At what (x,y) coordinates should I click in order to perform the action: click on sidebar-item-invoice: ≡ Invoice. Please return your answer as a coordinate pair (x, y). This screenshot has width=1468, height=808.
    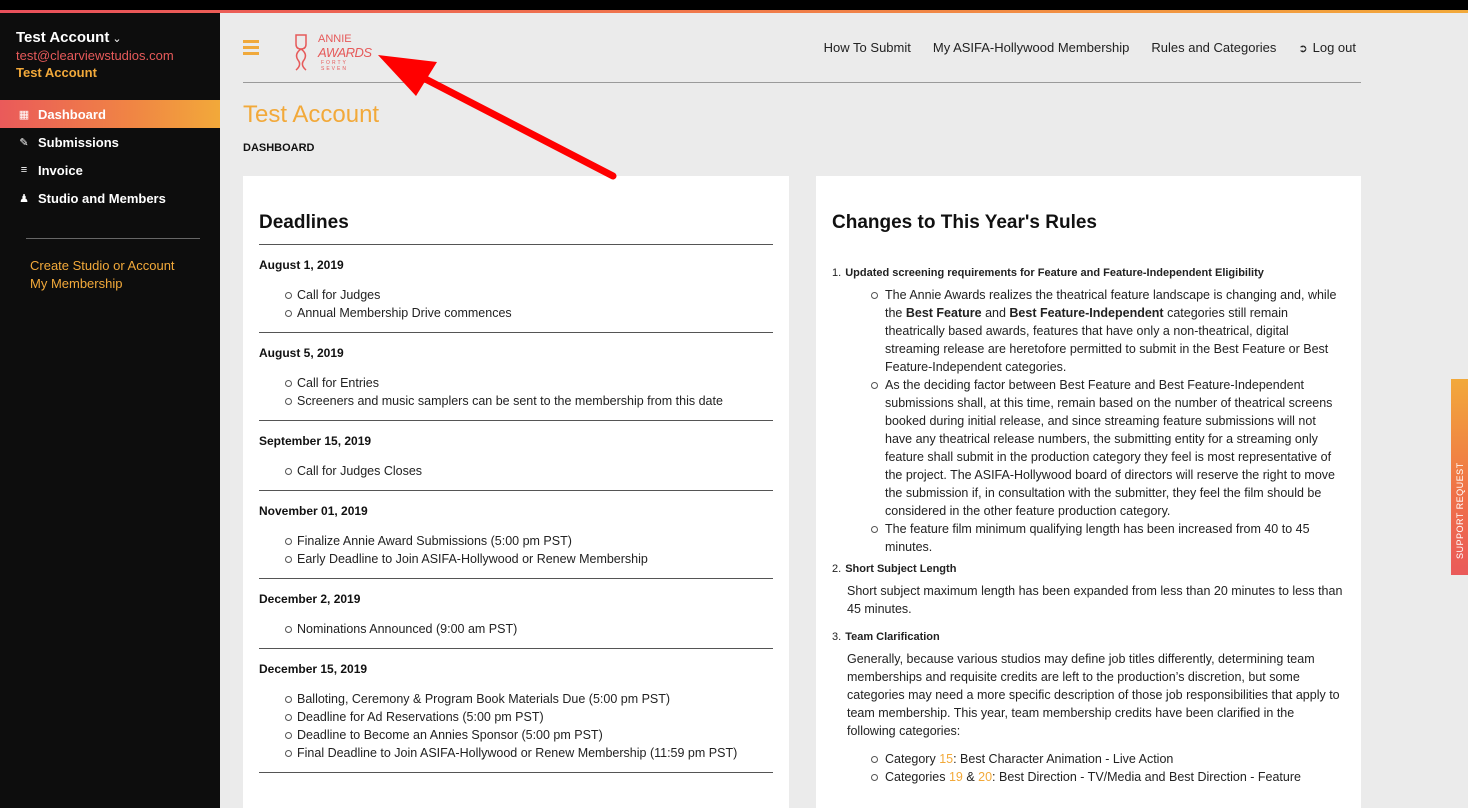
    Looking at the image, I should click on (110, 170).